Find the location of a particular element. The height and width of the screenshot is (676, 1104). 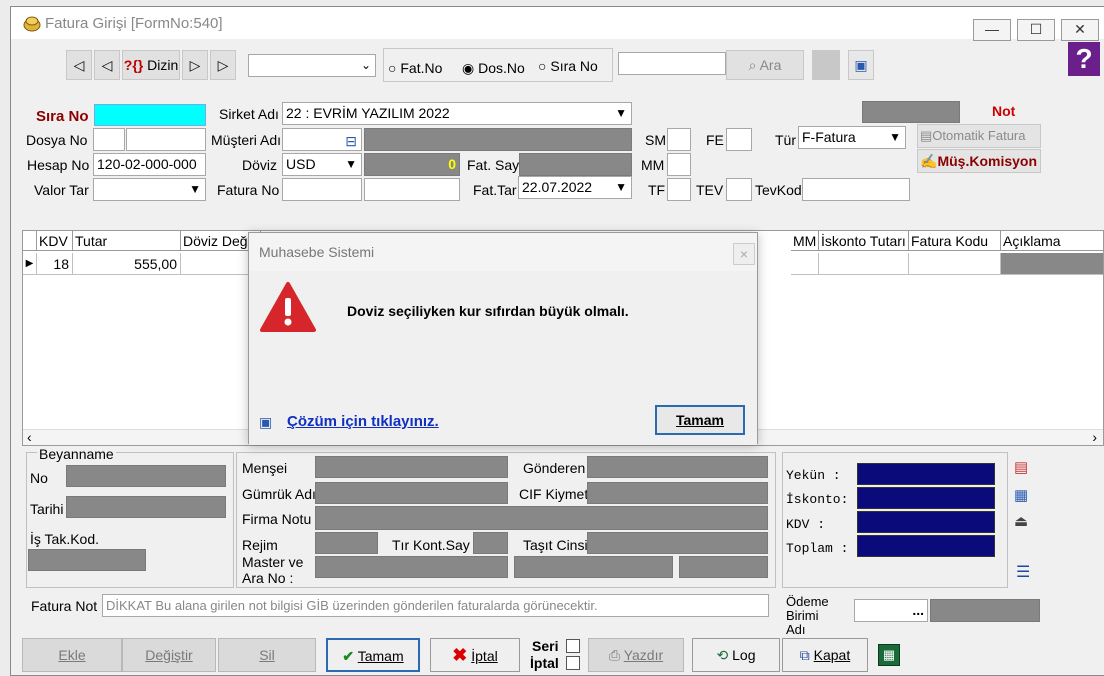

search-input is located at coordinates (672, 63).